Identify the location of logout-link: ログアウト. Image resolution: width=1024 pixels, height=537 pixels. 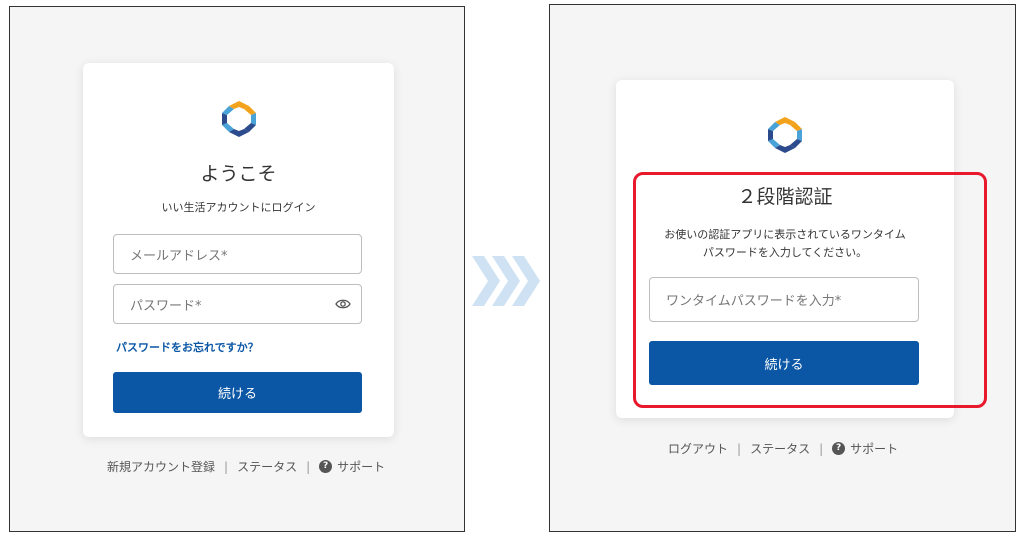
(698, 448).